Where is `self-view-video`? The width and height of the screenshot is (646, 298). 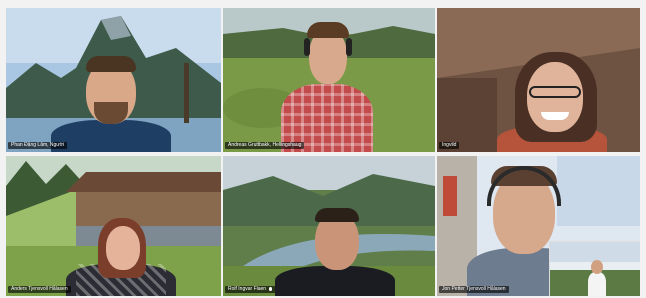
self-view-video is located at coordinates (594, 268).